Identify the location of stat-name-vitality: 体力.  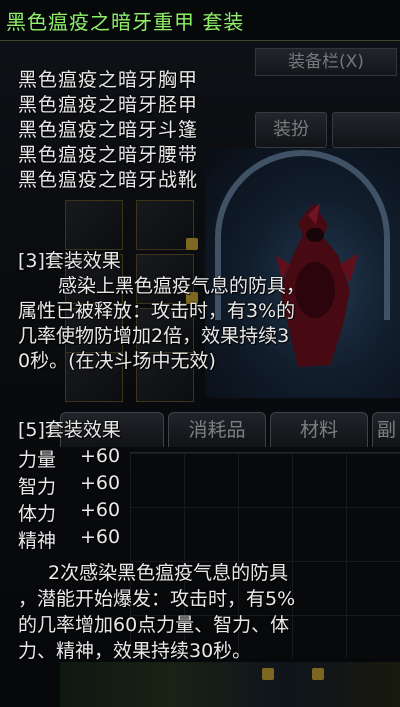
(37, 514).